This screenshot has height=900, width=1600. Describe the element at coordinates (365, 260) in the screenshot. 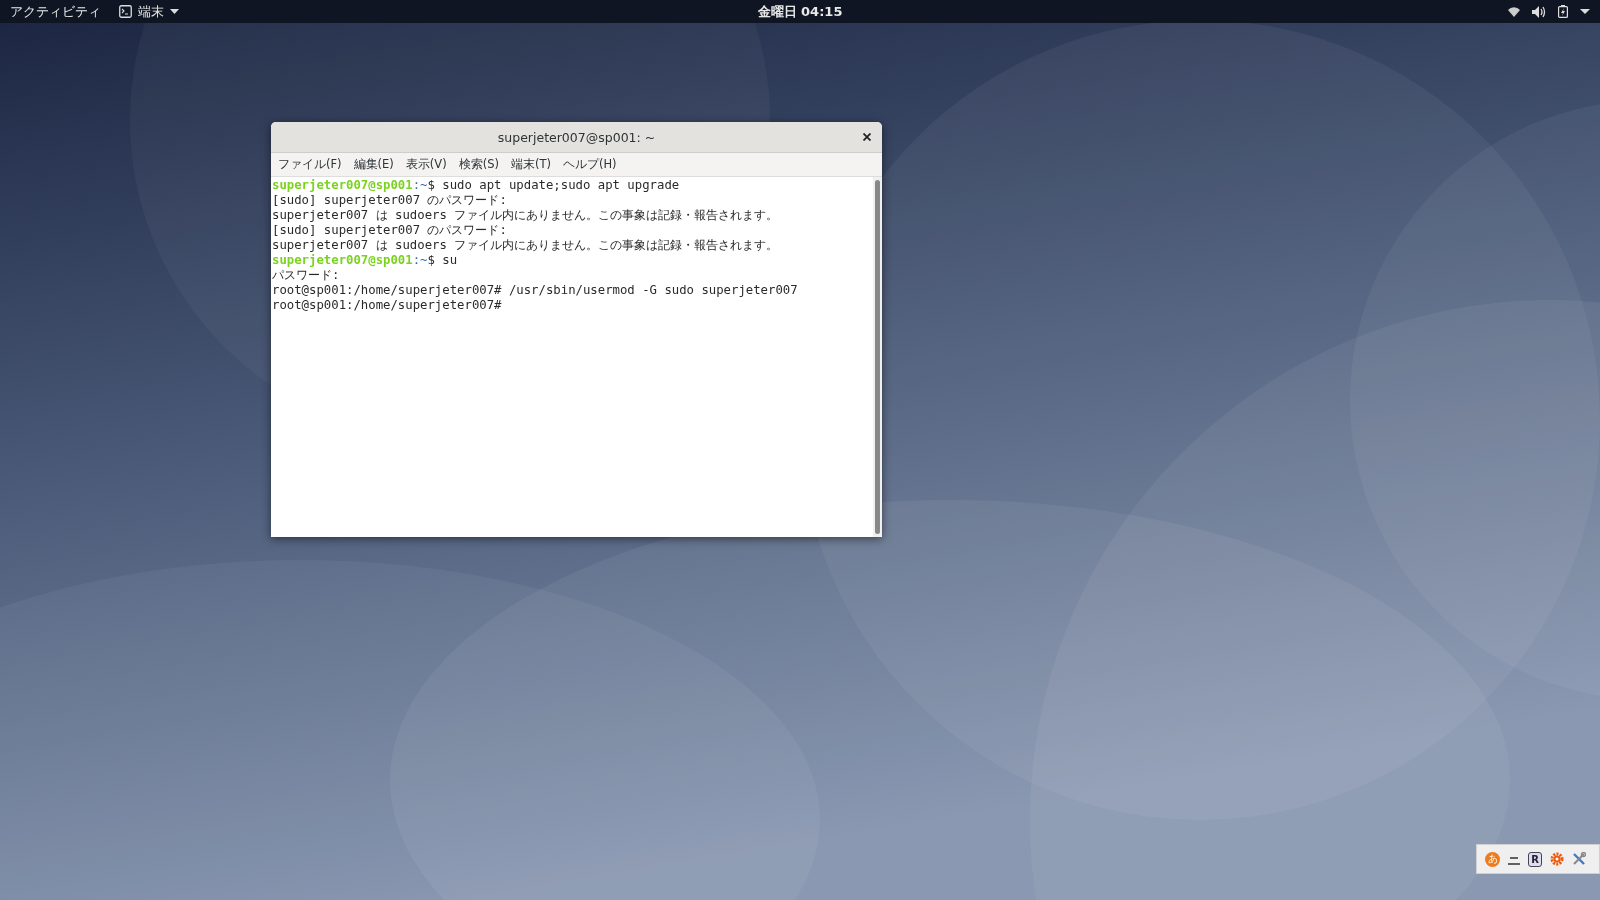

I see `terminal-line: superjeter007@sp001:~$ su` at that location.